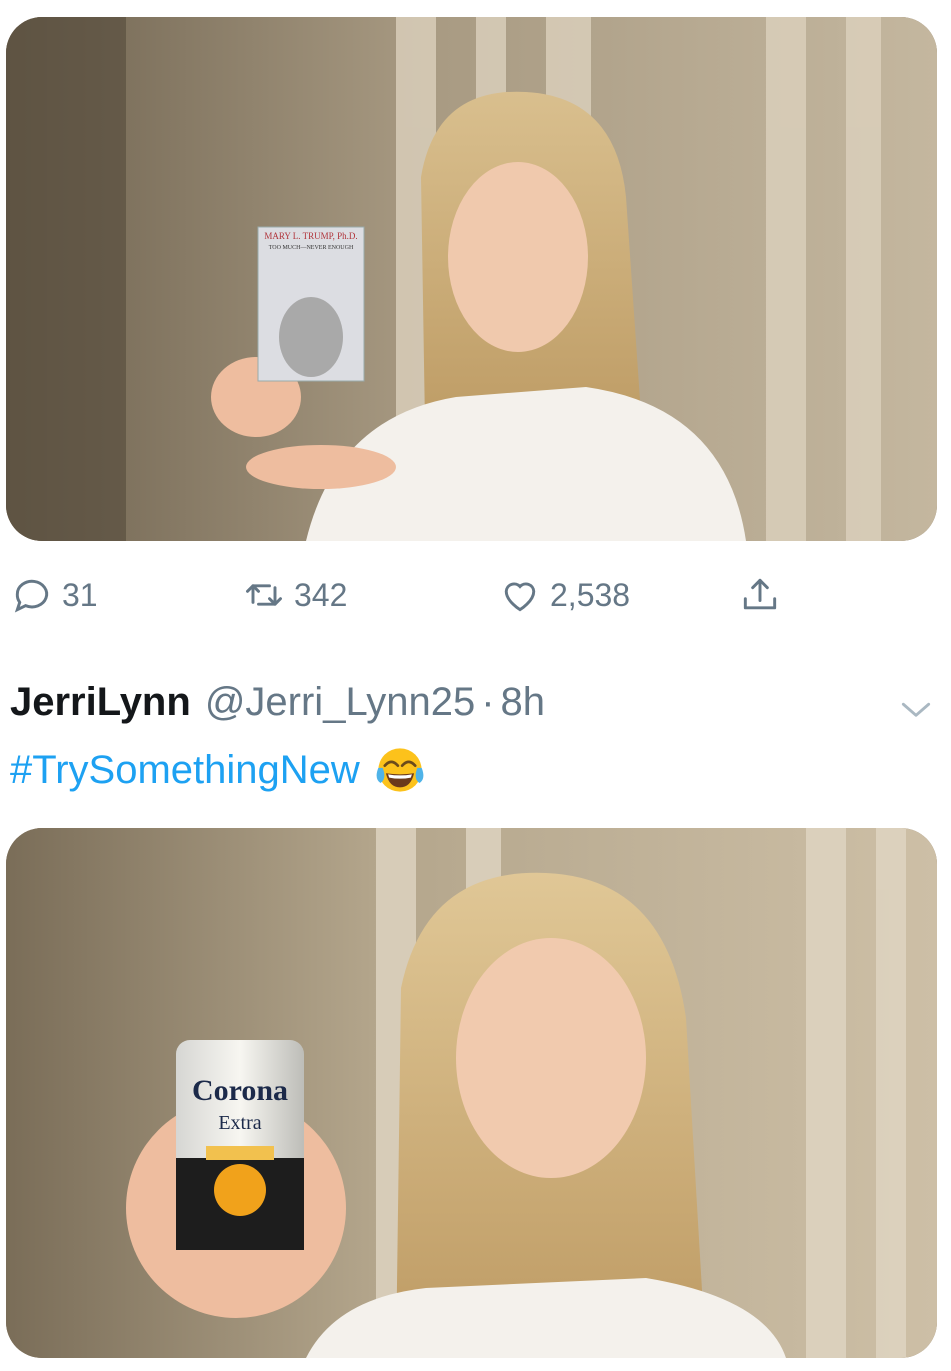  What do you see at coordinates (311, 248) in the screenshot?
I see `book-title: TOO MUCH—NEVER ENOUGH` at bounding box center [311, 248].